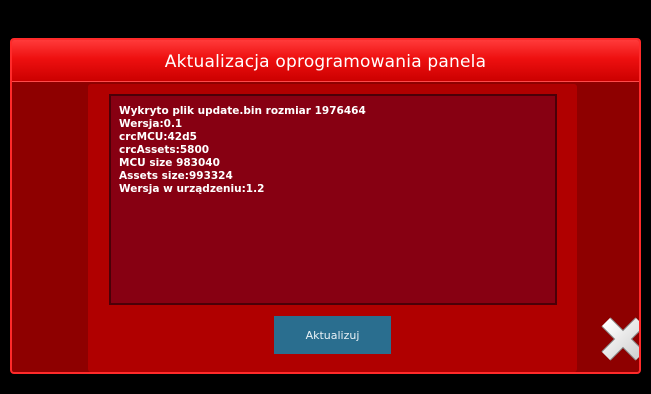 The image size is (651, 394). Describe the element at coordinates (169, 163) in the screenshot. I see `info-line-mcu-size: MCU size 983040` at that location.